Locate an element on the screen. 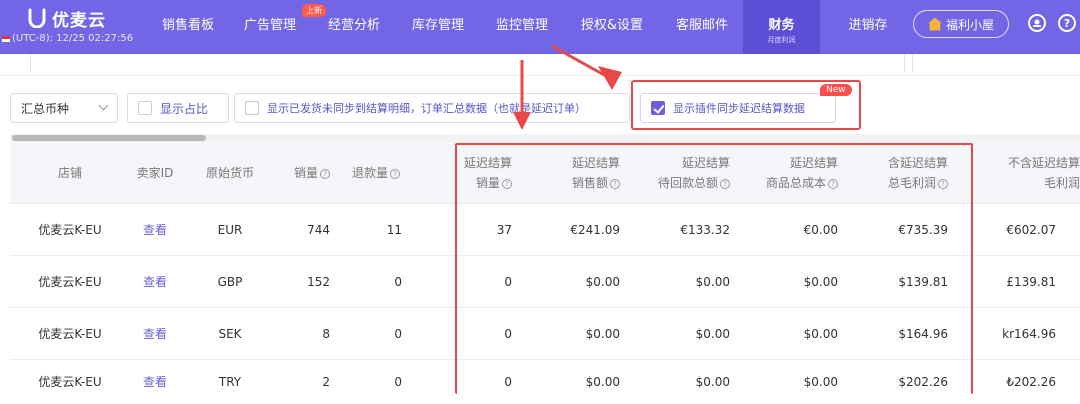 This screenshot has height=404, width=1080. cell-currency: GBP is located at coordinates (230, 282).